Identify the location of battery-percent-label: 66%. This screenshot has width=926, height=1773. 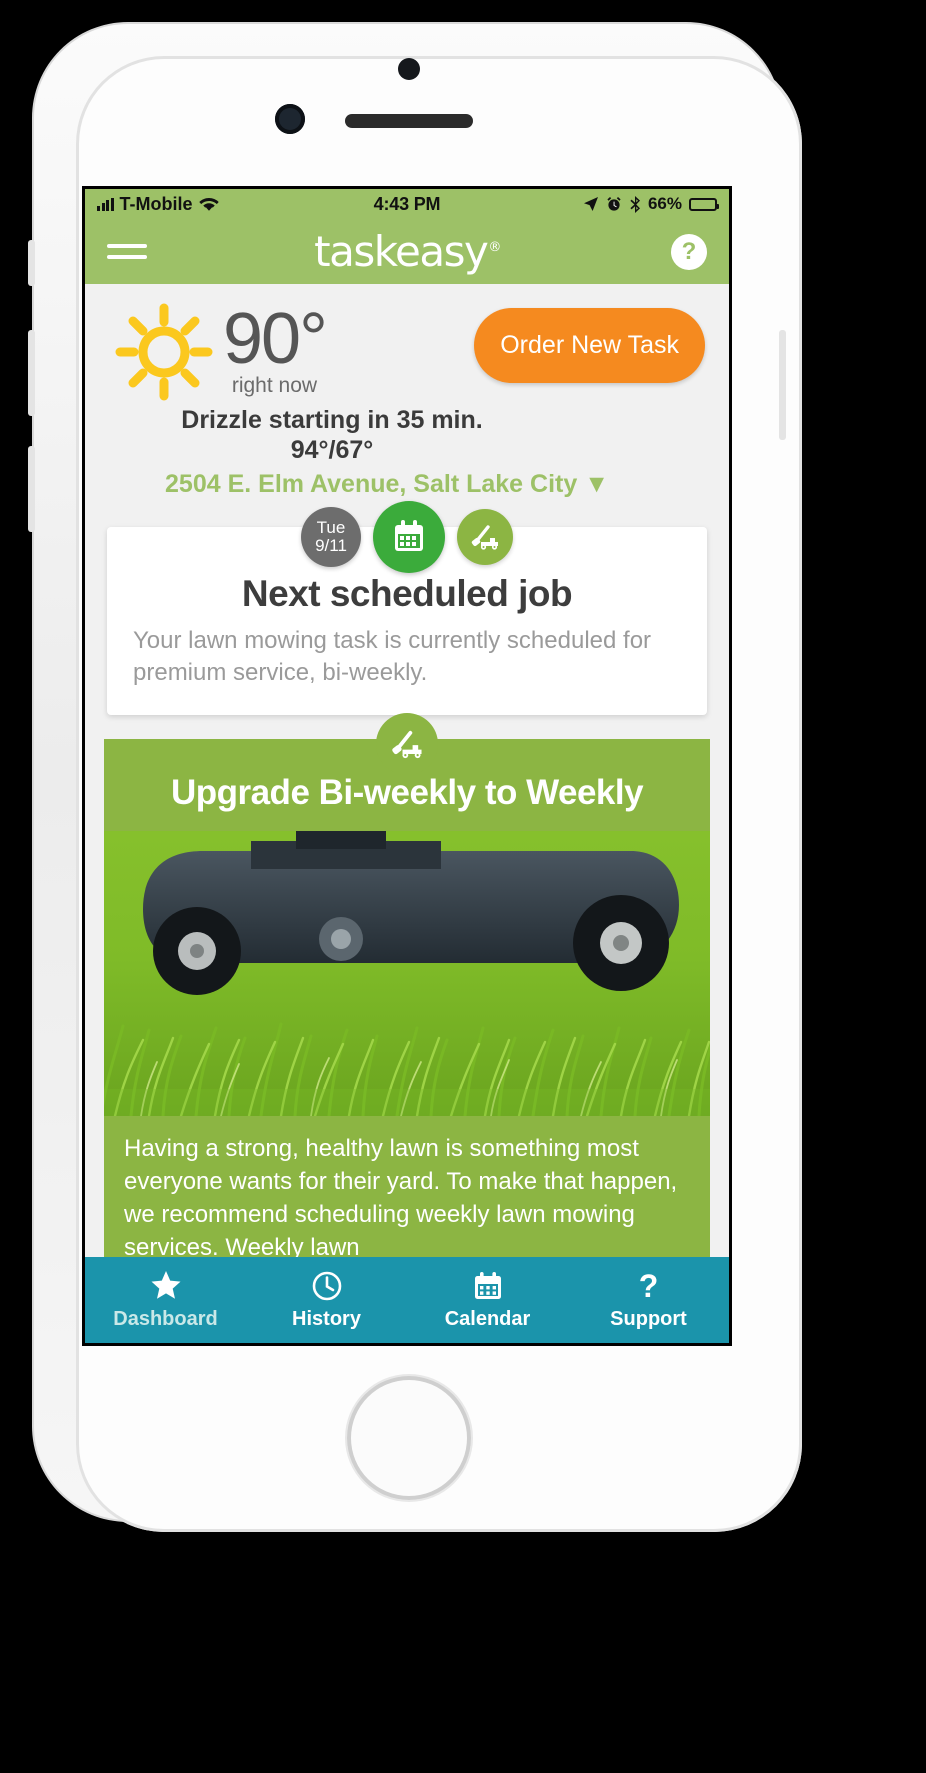
(664, 203).